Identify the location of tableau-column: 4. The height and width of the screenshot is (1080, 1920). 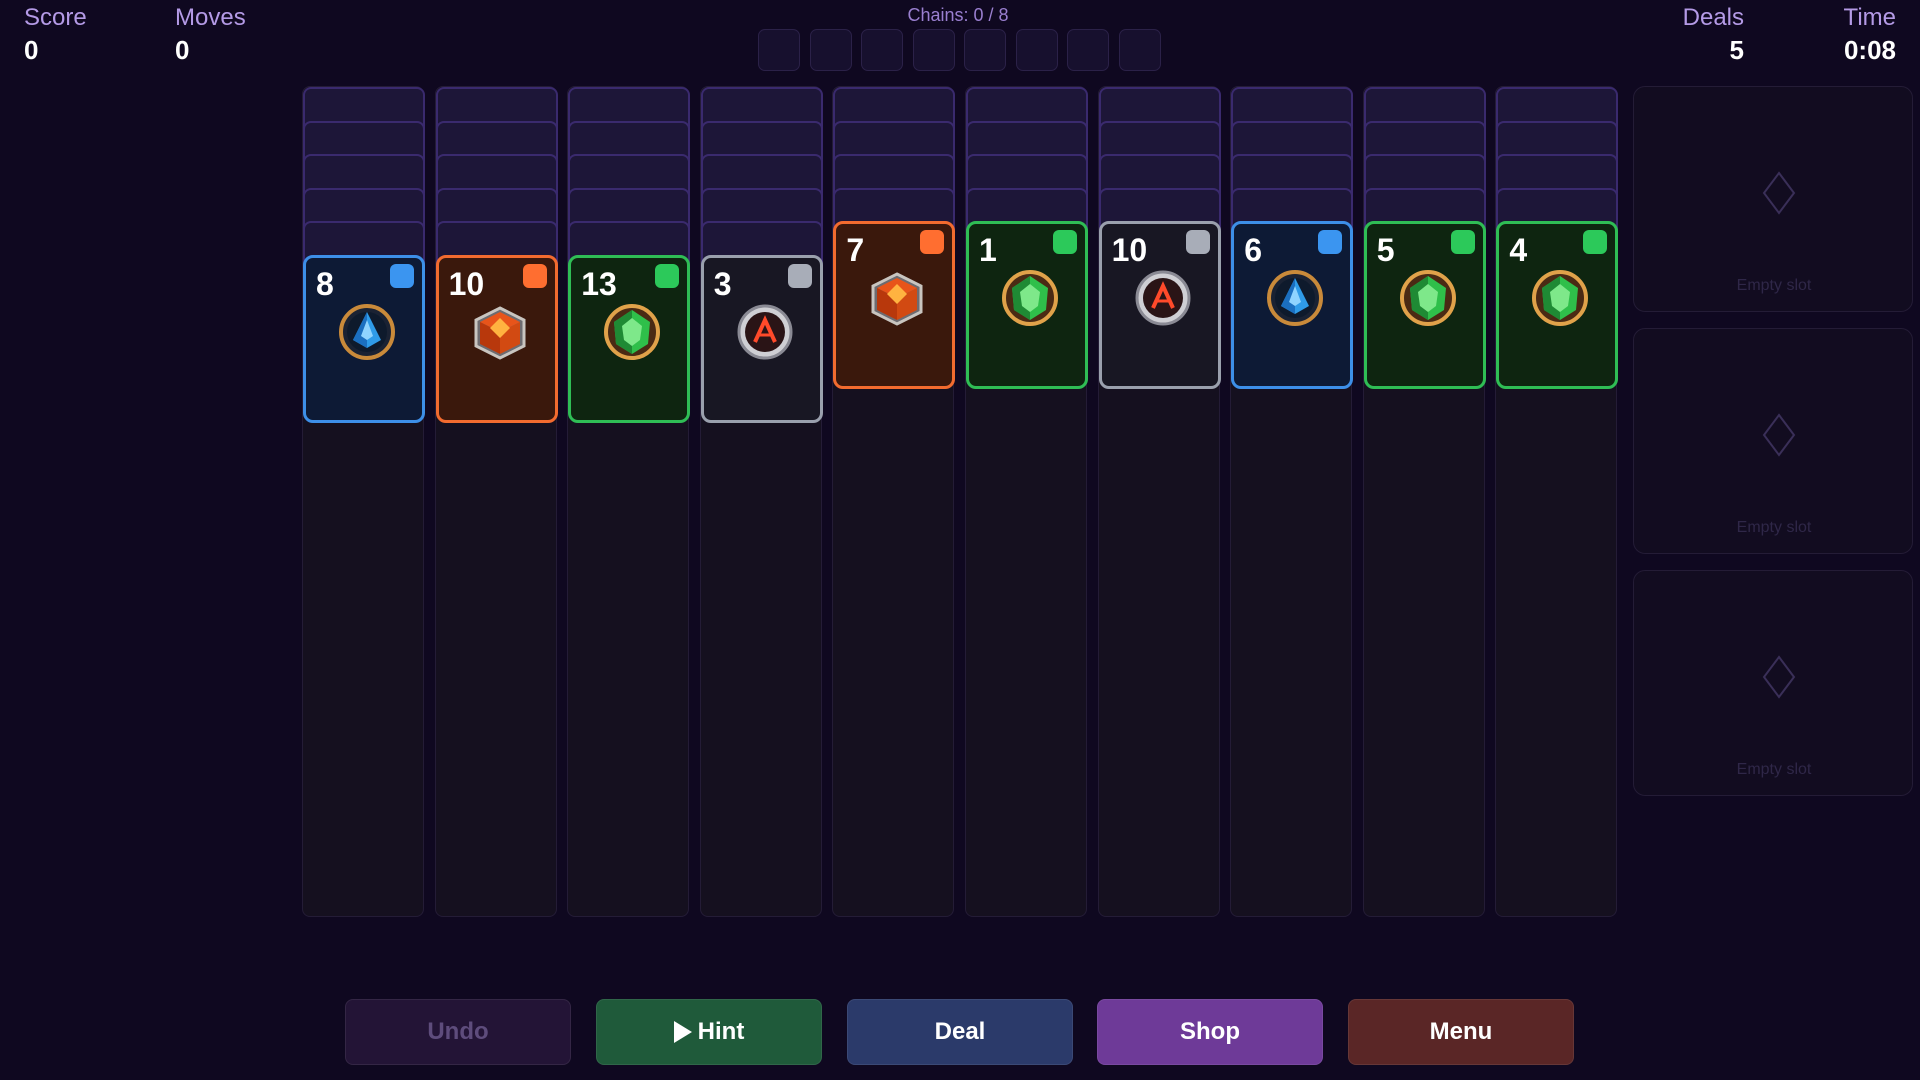
(1557, 501).